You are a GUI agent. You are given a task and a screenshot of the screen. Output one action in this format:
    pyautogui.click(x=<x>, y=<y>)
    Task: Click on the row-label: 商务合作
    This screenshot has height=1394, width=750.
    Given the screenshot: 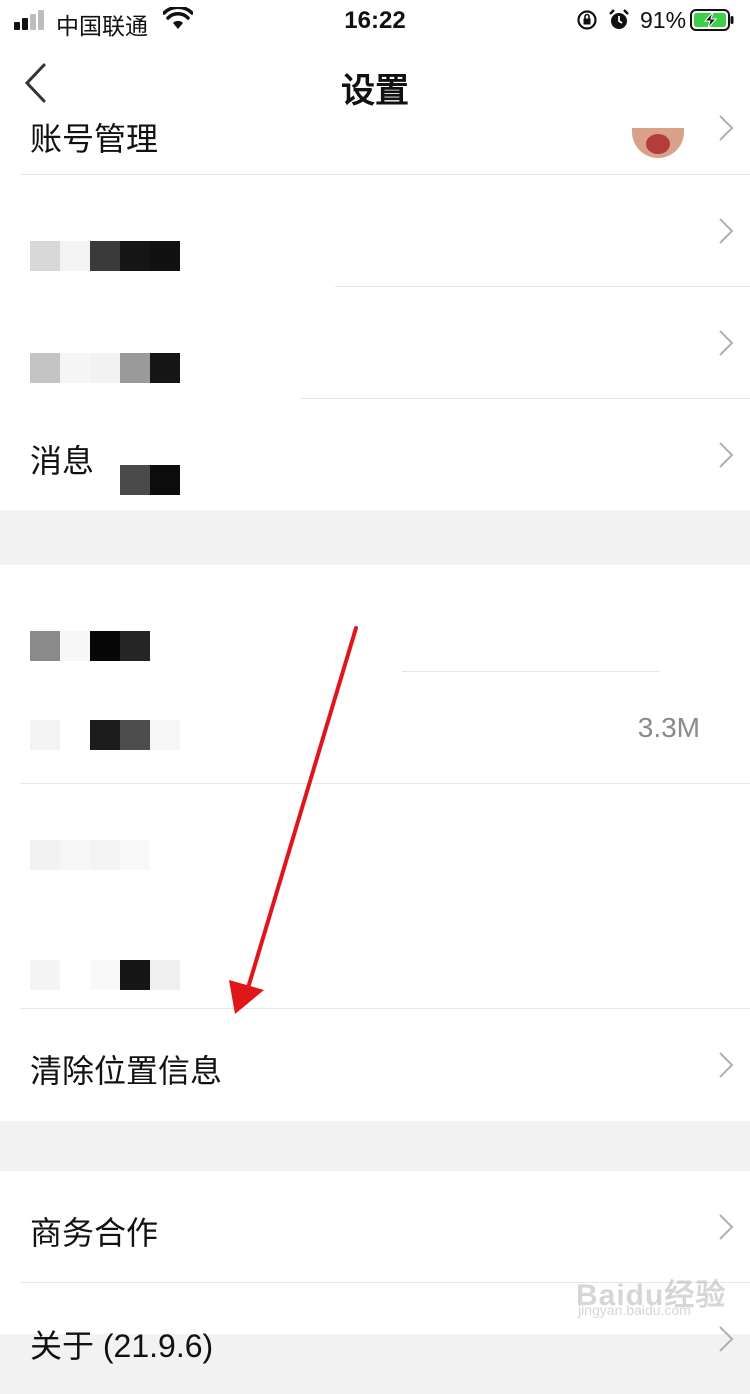 What is the action you would take?
    pyautogui.click(x=94, y=1233)
    